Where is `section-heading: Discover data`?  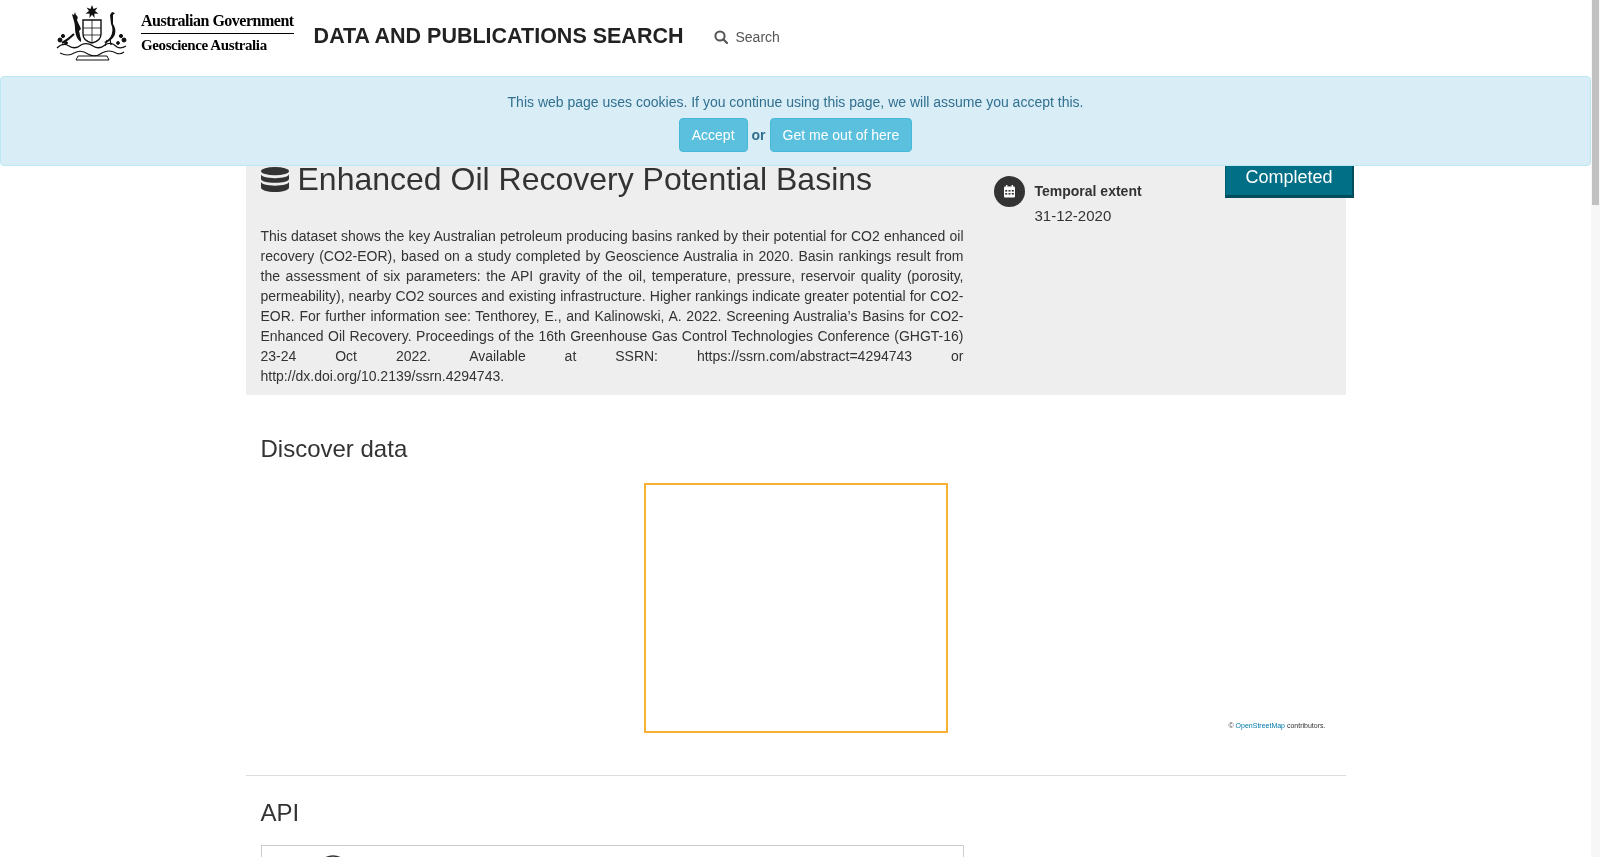 section-heading: Discover data is located at coordinates (334, 449).